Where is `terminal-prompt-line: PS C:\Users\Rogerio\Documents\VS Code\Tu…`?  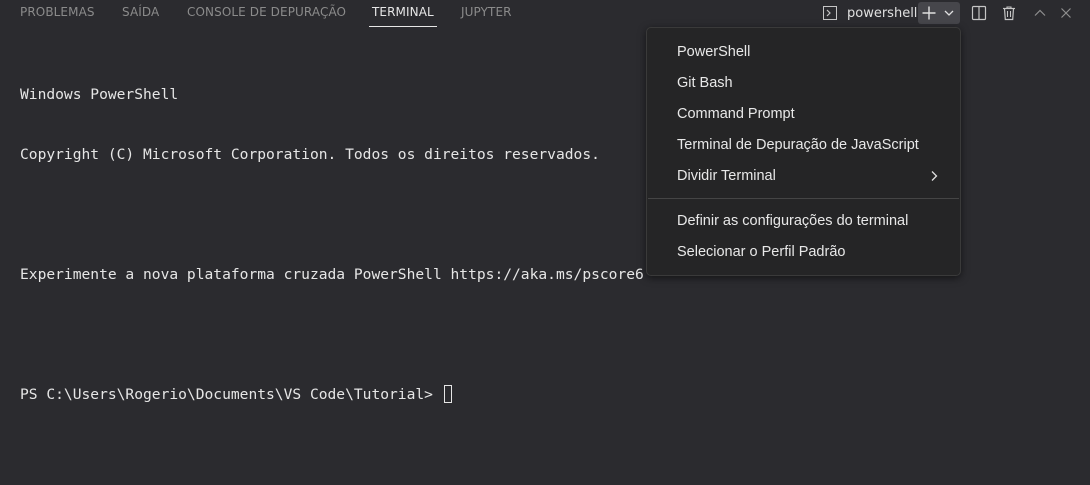
terminal-prompt-line: PS C:\Users\Rogerio\Documents\VS Code\Tu… is located at coordinates (332, 395).